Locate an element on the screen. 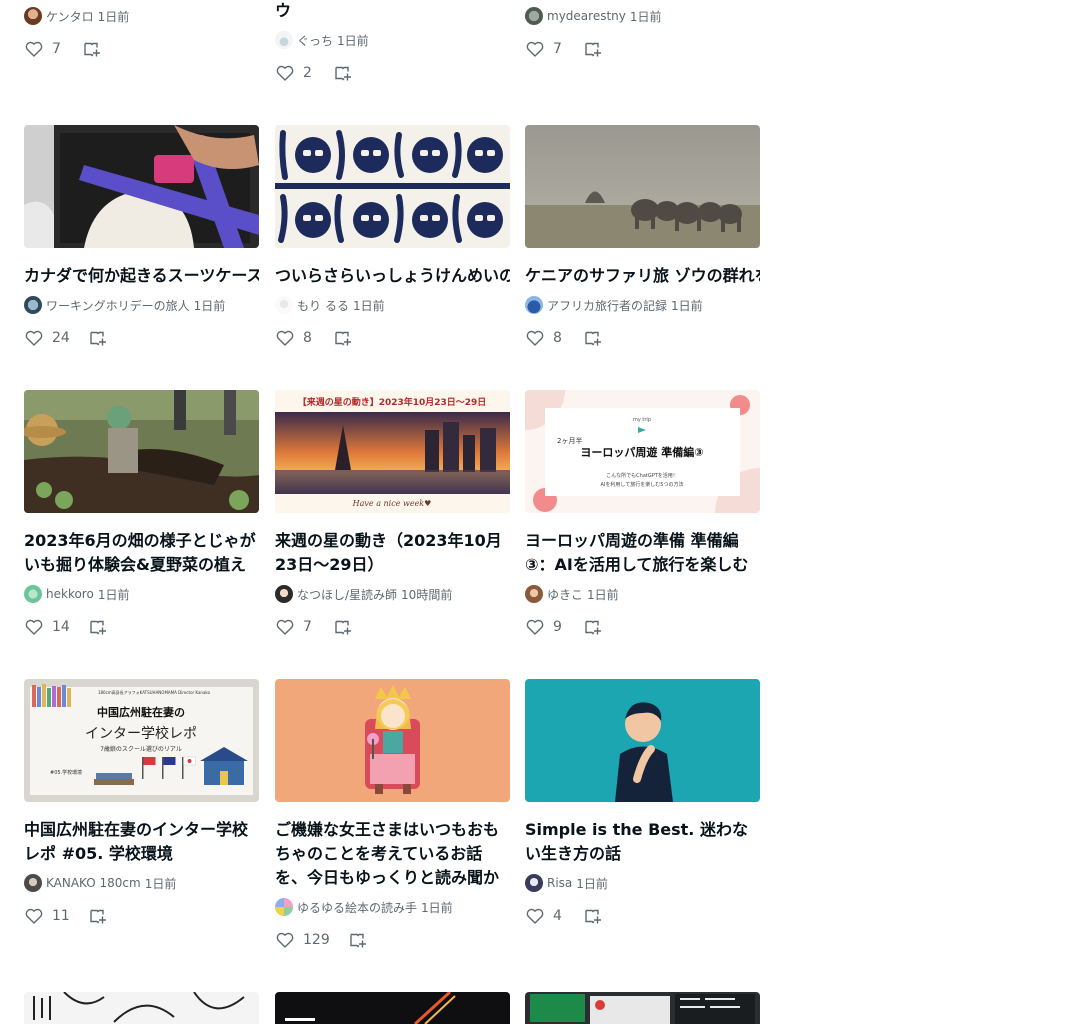 The image size is (1080, 1024). author-info: アフリカ旅行者の記録 1日前 is located at coordinates (614, 305).